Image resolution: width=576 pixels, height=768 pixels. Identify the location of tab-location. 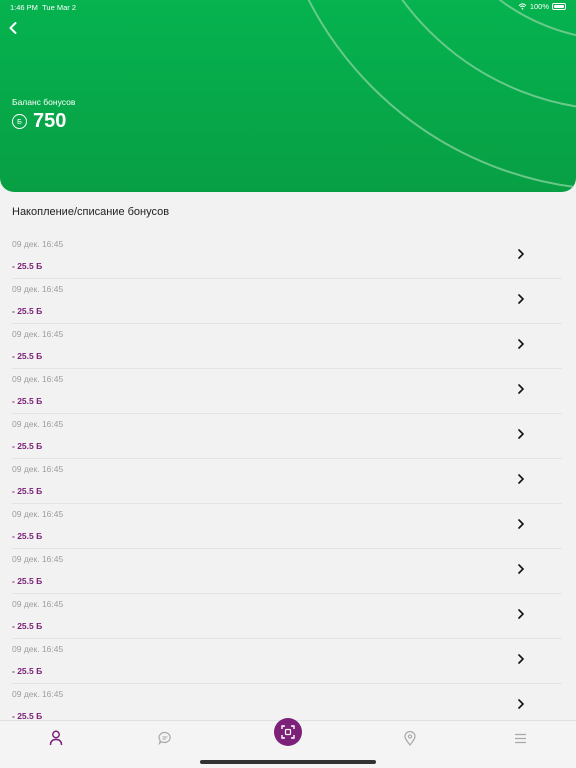
(410, 738).